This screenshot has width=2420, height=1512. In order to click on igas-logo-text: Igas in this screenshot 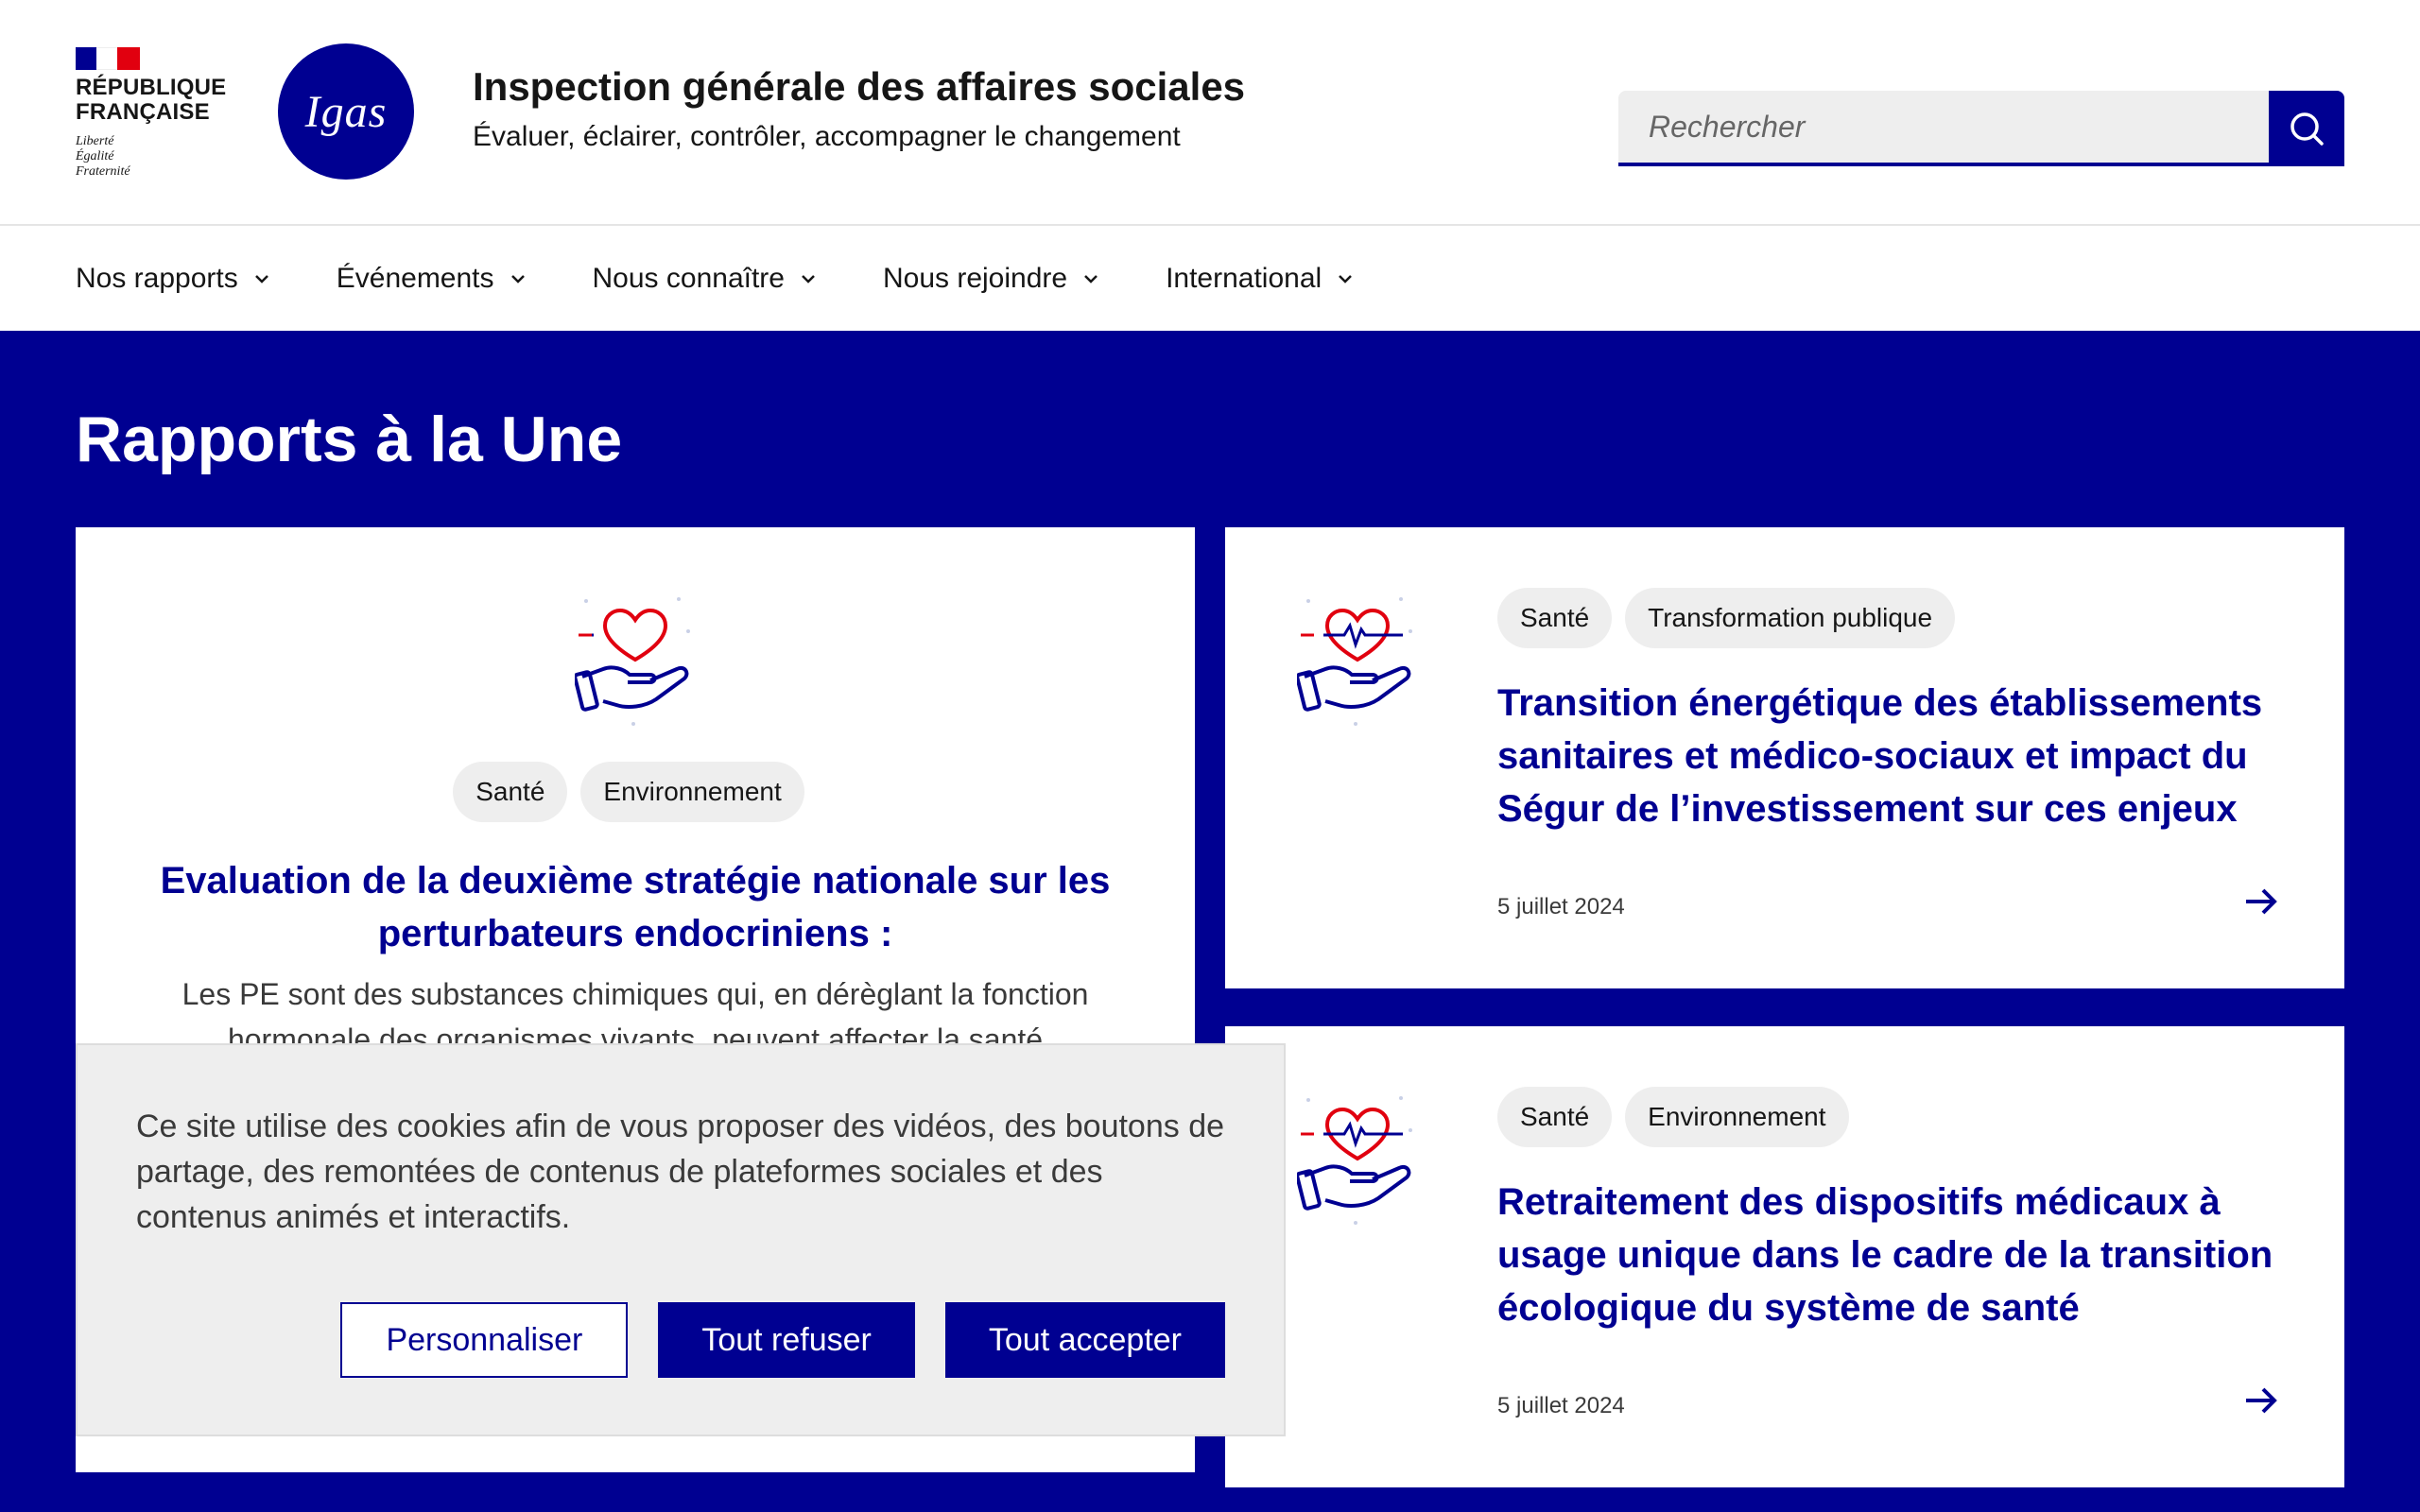, I will do `click(346, 111)`.